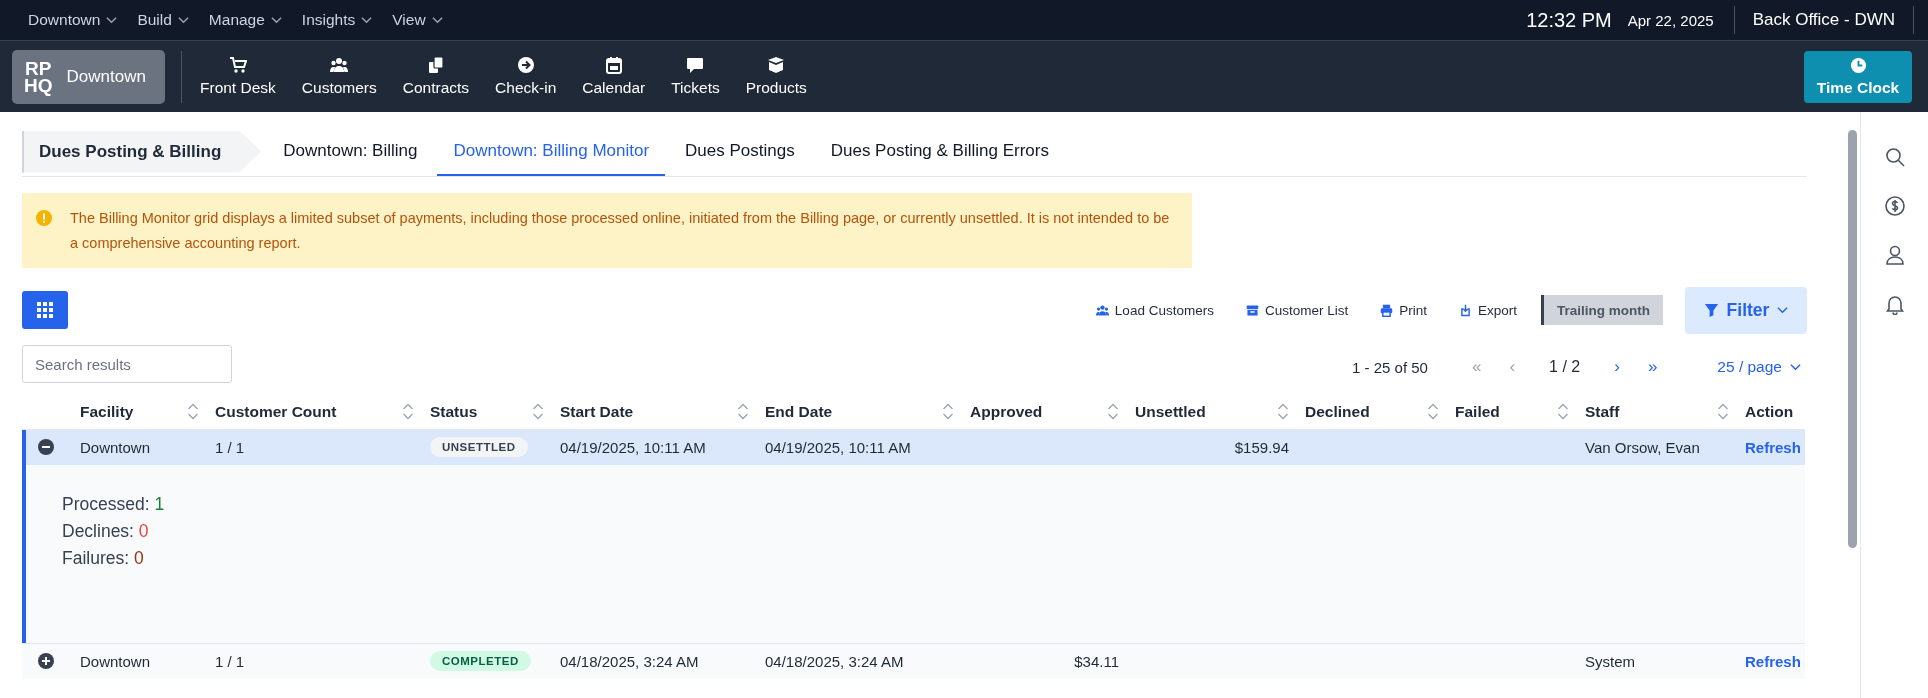 The height and width of the screenshot is (698, 1928). Describe the element at coordinates (939, 151) in the screenshot. I see `tab: Dues Posting & Billing Errors` at that location.